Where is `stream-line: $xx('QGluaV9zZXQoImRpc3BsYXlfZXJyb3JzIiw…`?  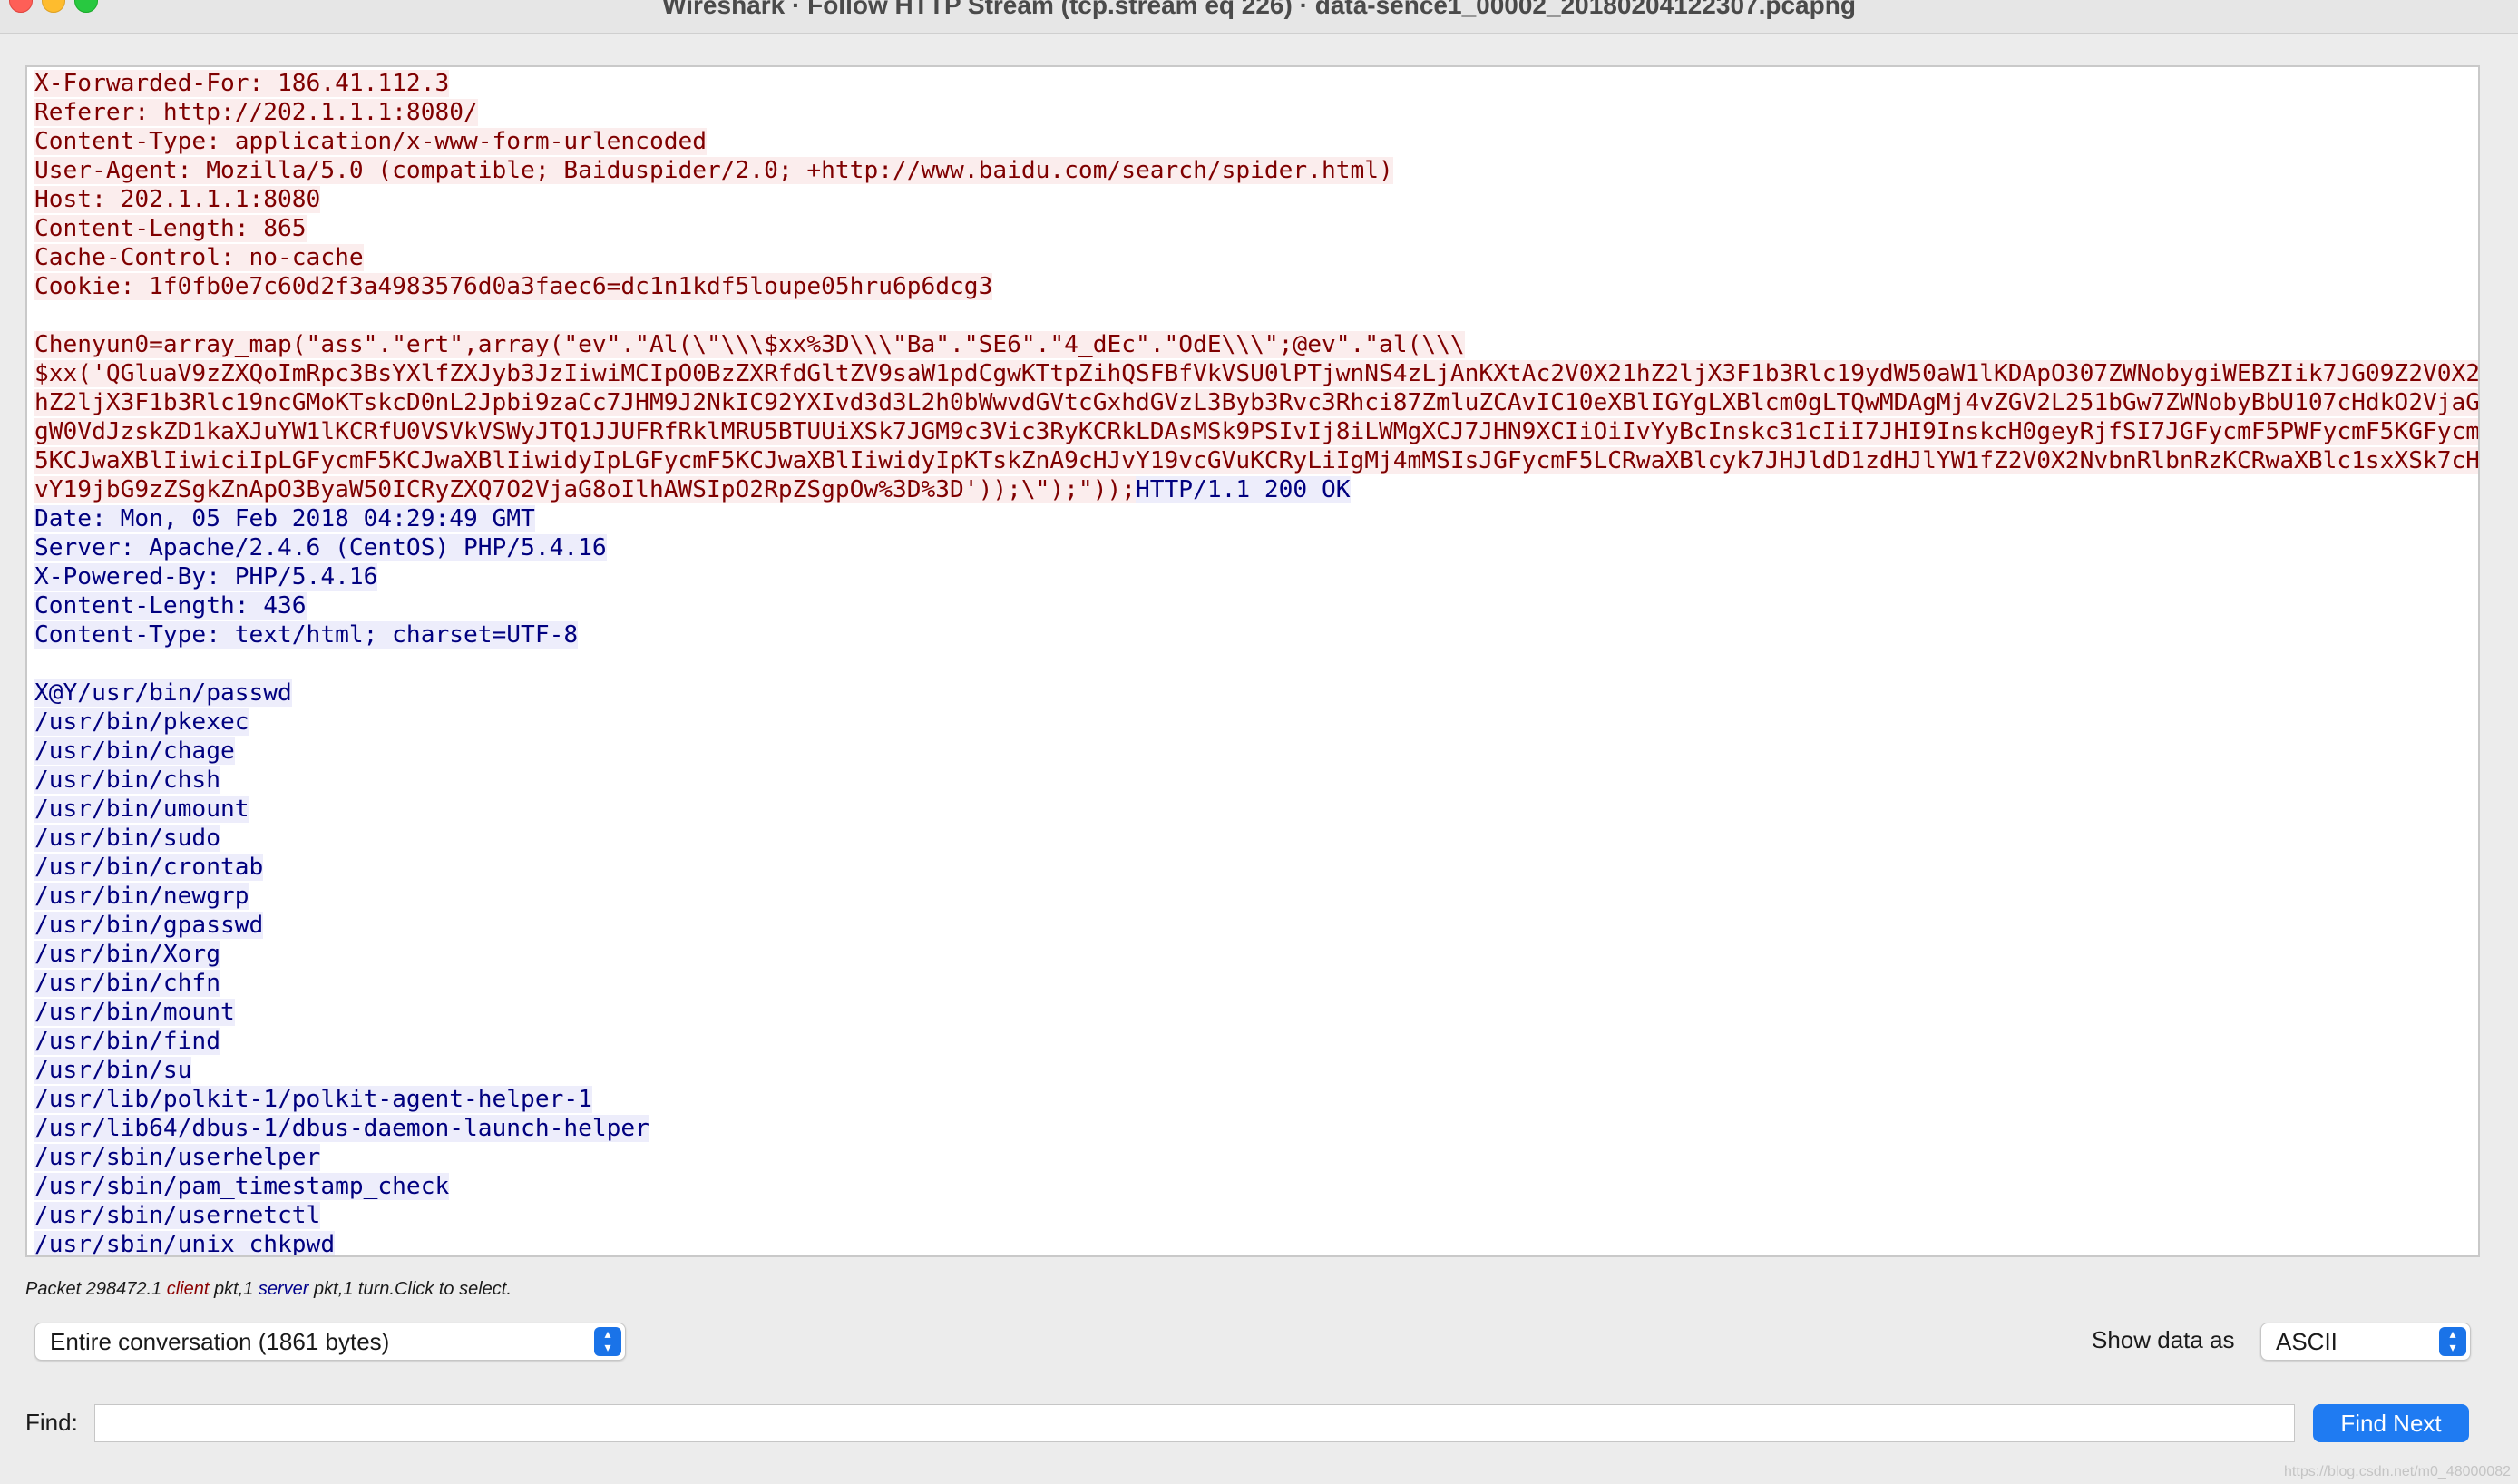
stream-line: $xx('QGluaV9zZXQoImRpc3BsYXlfZXJyb3JzIiw… is located at coordinates (1256, 373).